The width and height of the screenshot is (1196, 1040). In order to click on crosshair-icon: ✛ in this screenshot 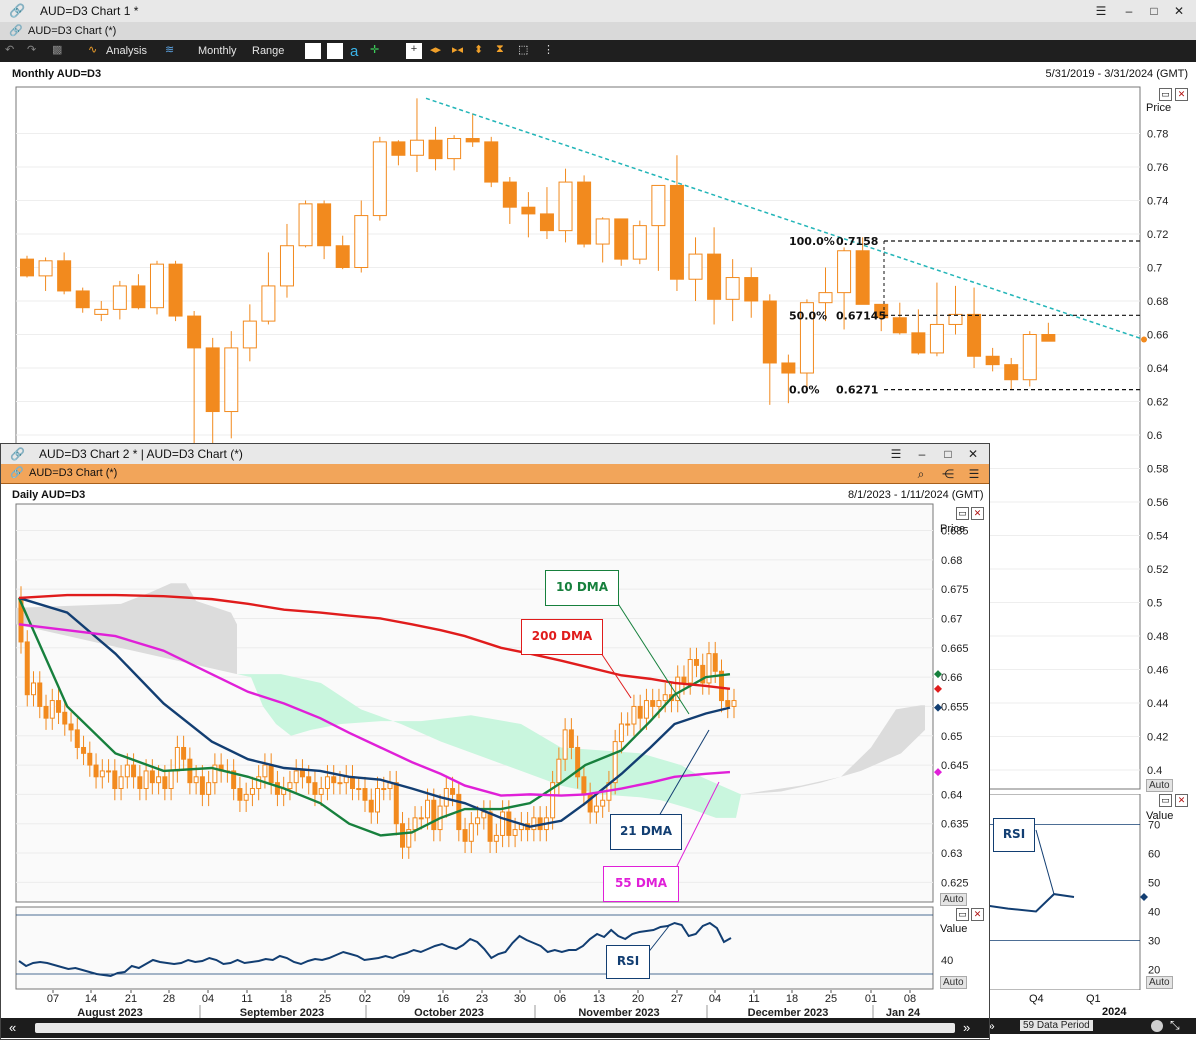, I will do `click(378, 51)`.